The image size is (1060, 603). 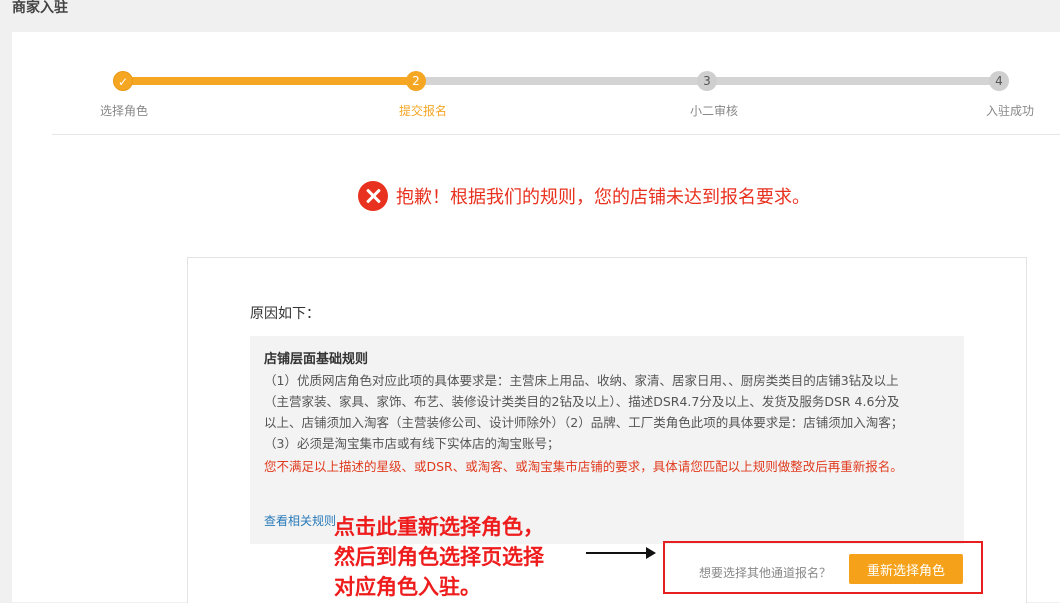 What do you see at coordinates (407, 586) in the screenshot?
I see `annotation-line: 对应角色入驻。` at bounding box center [407, 586].